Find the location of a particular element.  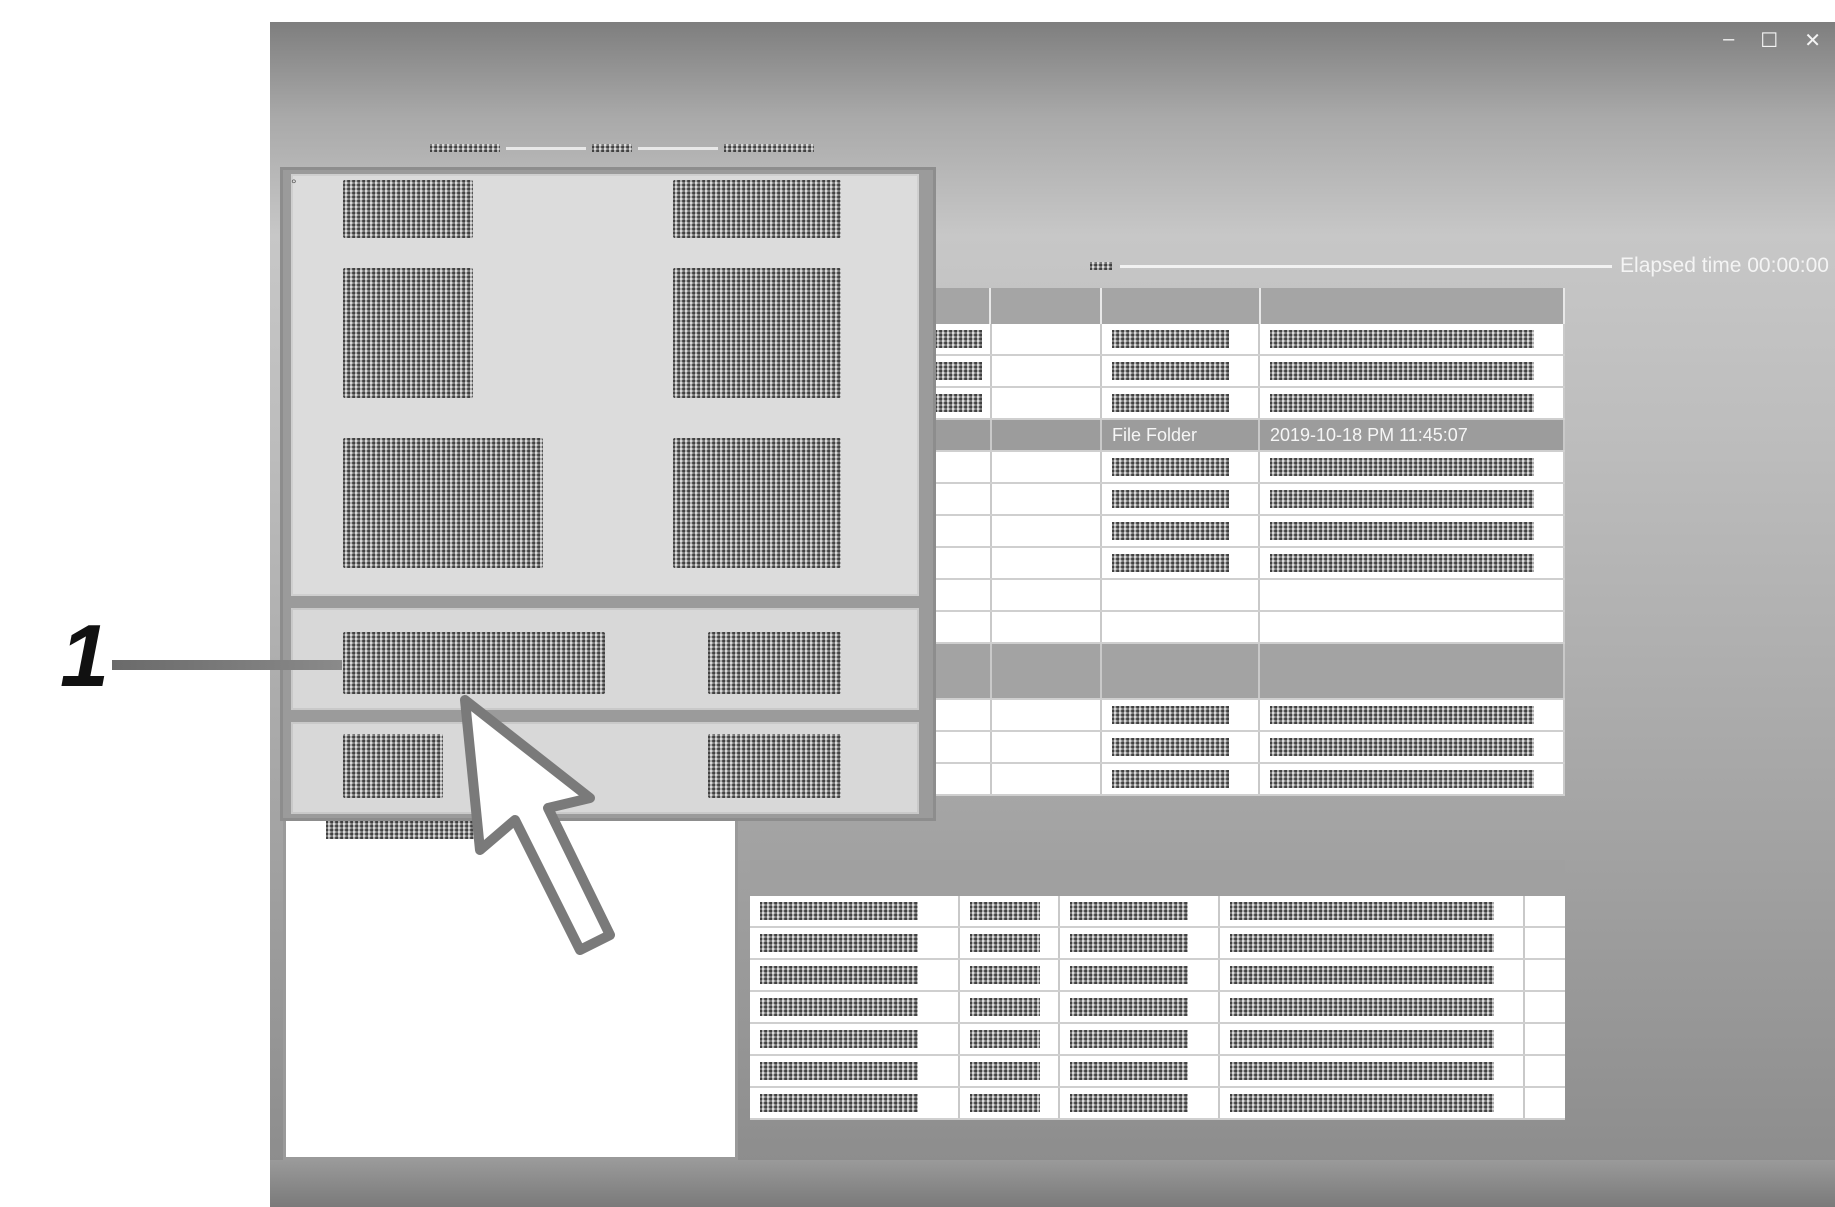

column-header-date is located at coordinates (1413, 306).